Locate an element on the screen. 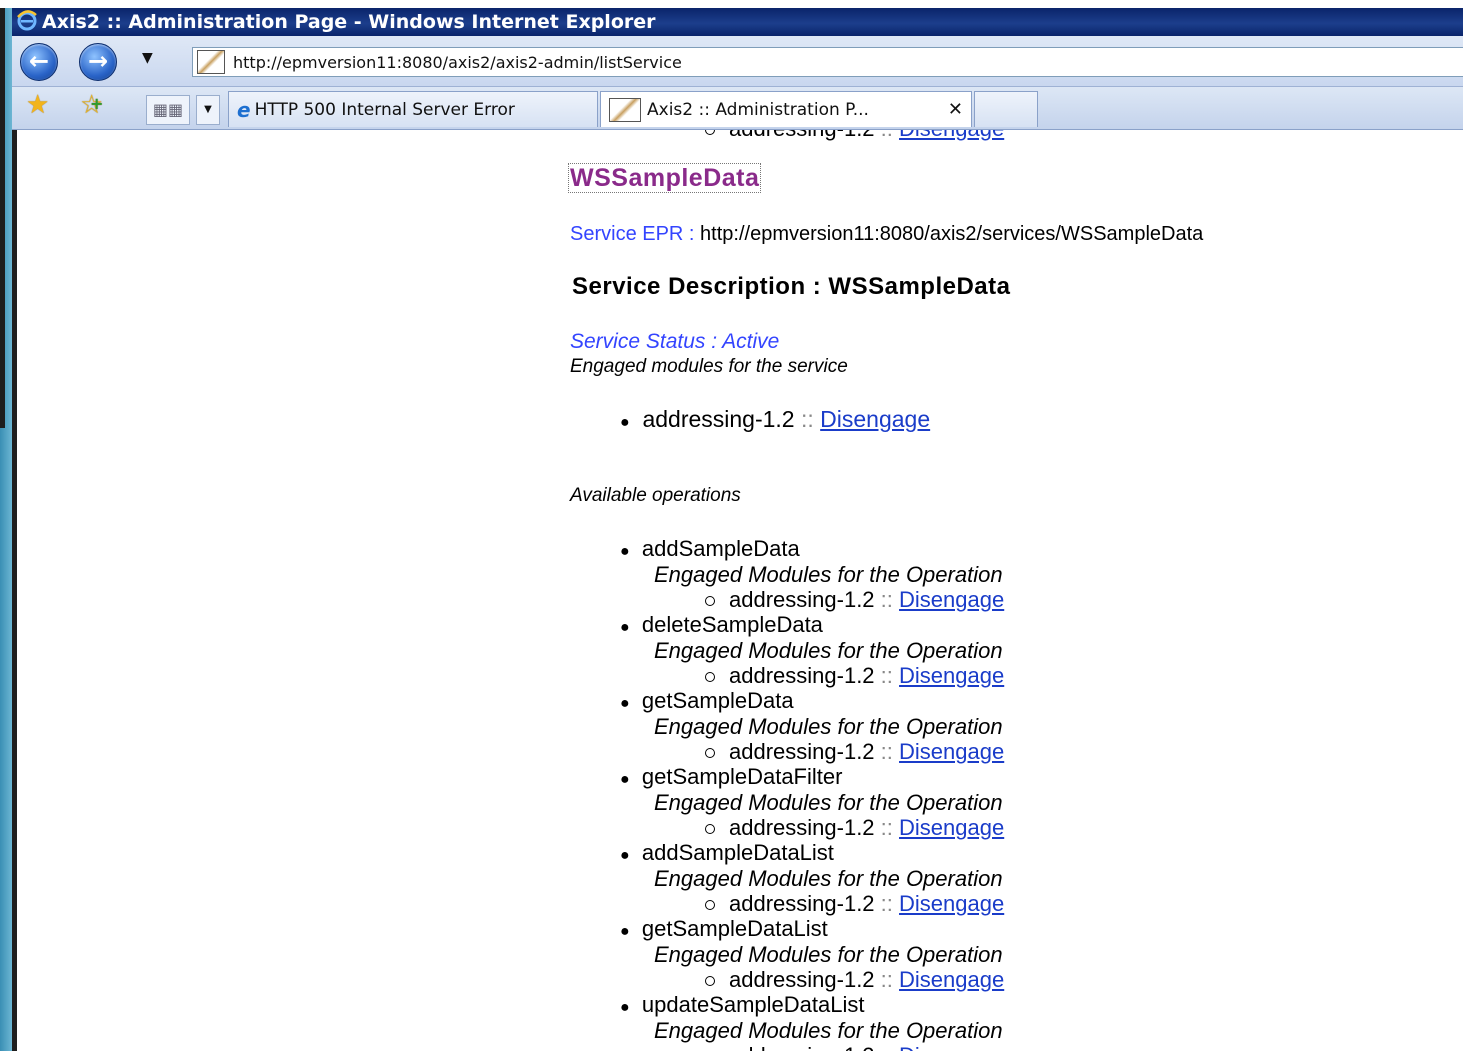 Image resolution: width=1463 pixels, height=1051 pixels. recent-pages-dropdown: ▼ is located at coordinates (147, 58).